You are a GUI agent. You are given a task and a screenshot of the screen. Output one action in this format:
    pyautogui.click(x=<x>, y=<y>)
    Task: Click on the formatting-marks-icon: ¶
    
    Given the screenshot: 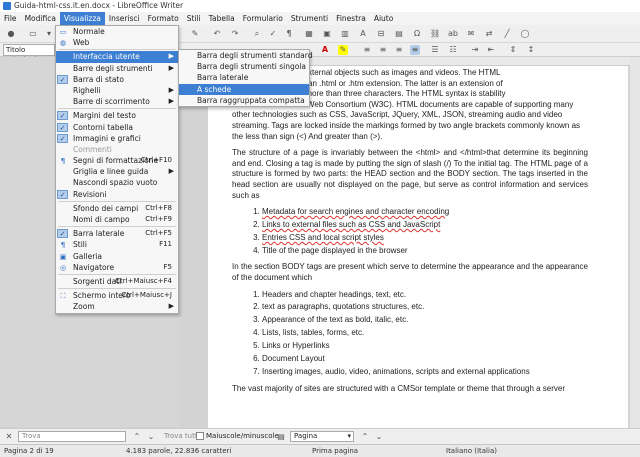 What is the action you would take?
    pyautogui.click(x=289, y=34)
    